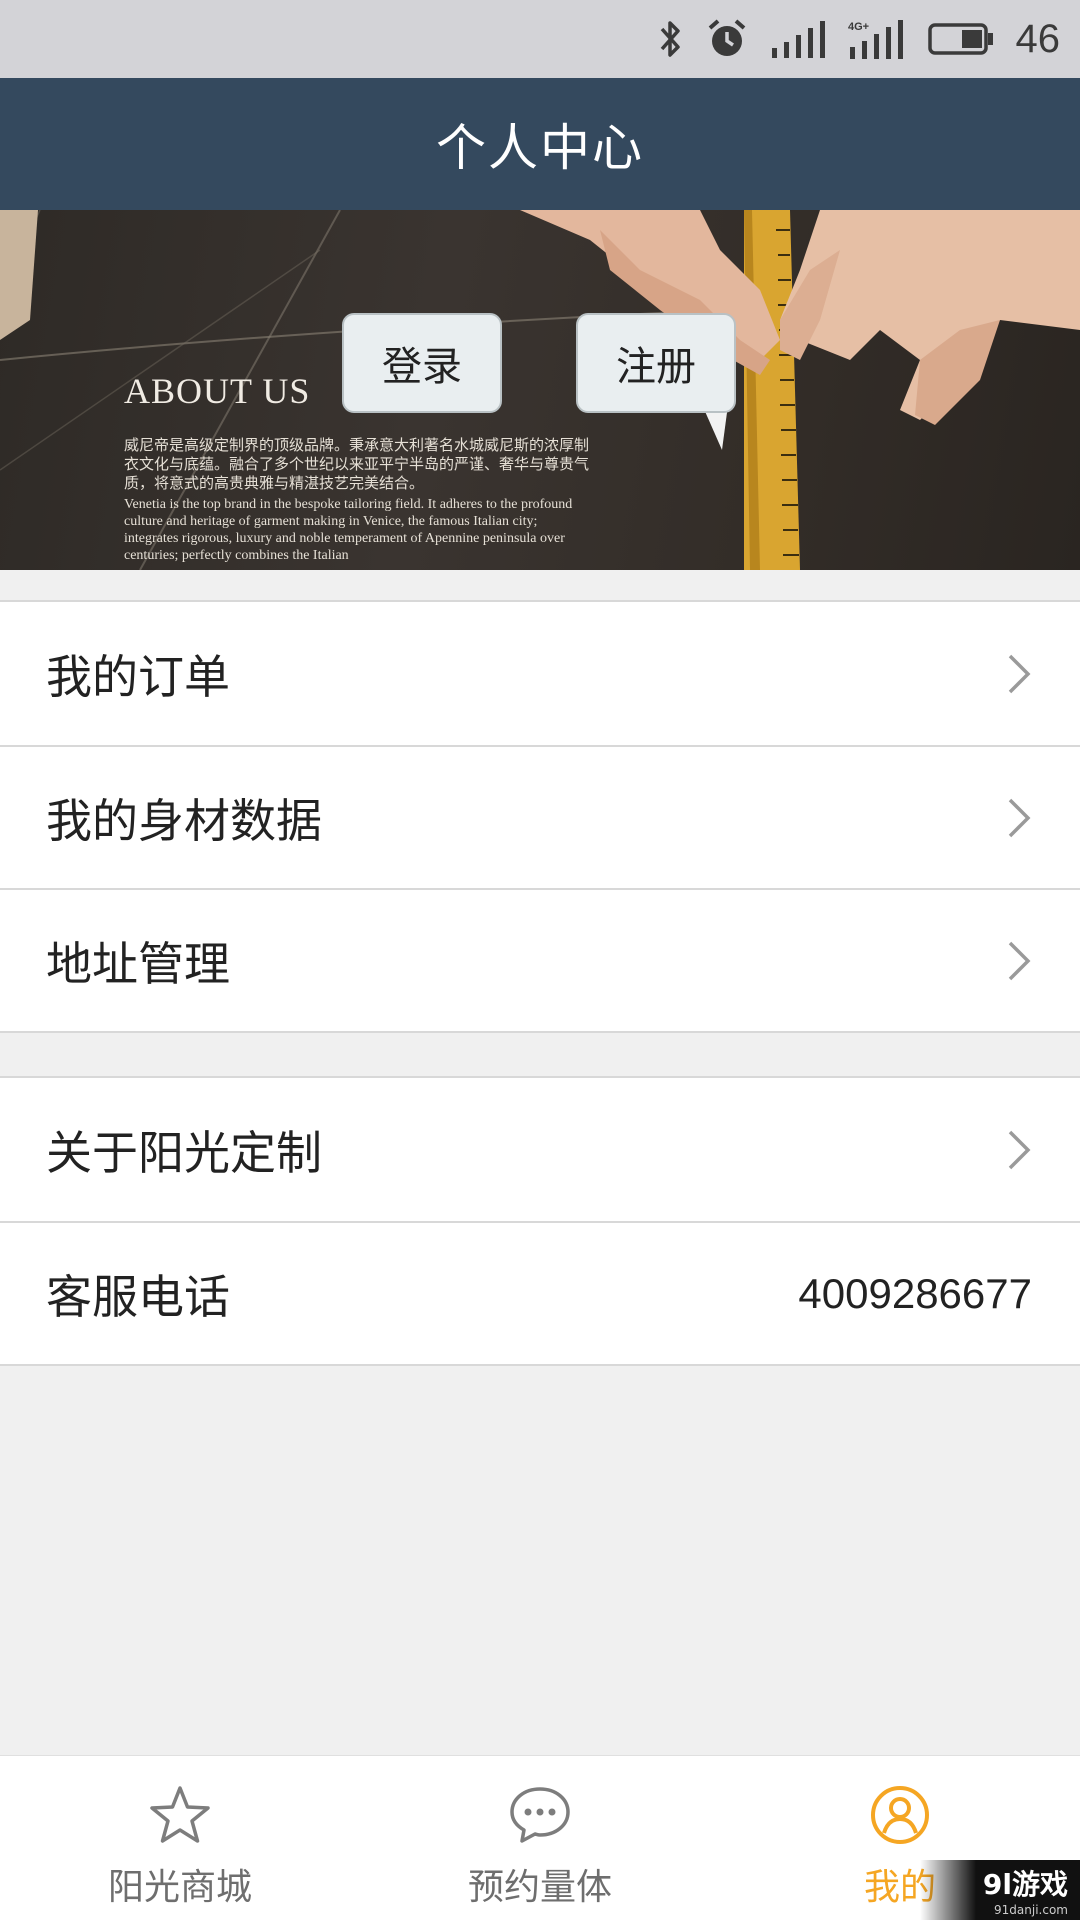 The width and height of the screenshot is (1080, 1920). I want to click on signal-4g-icon: 4G+, so click(875, 39).